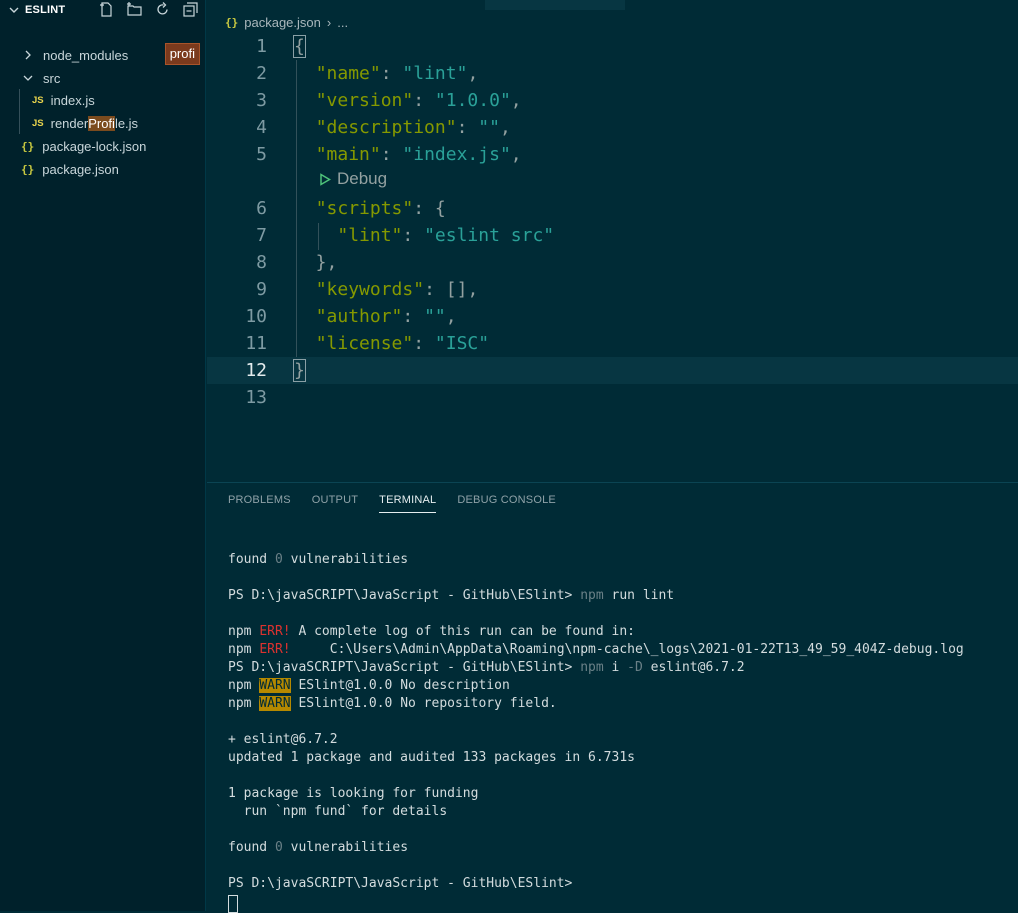 This screenshot has width=1018, height=913. What do you see at coordinates (408, 503) in the screenshot?
I see `tab-terminal: TERMINAL` at bounding box center [408, 503].